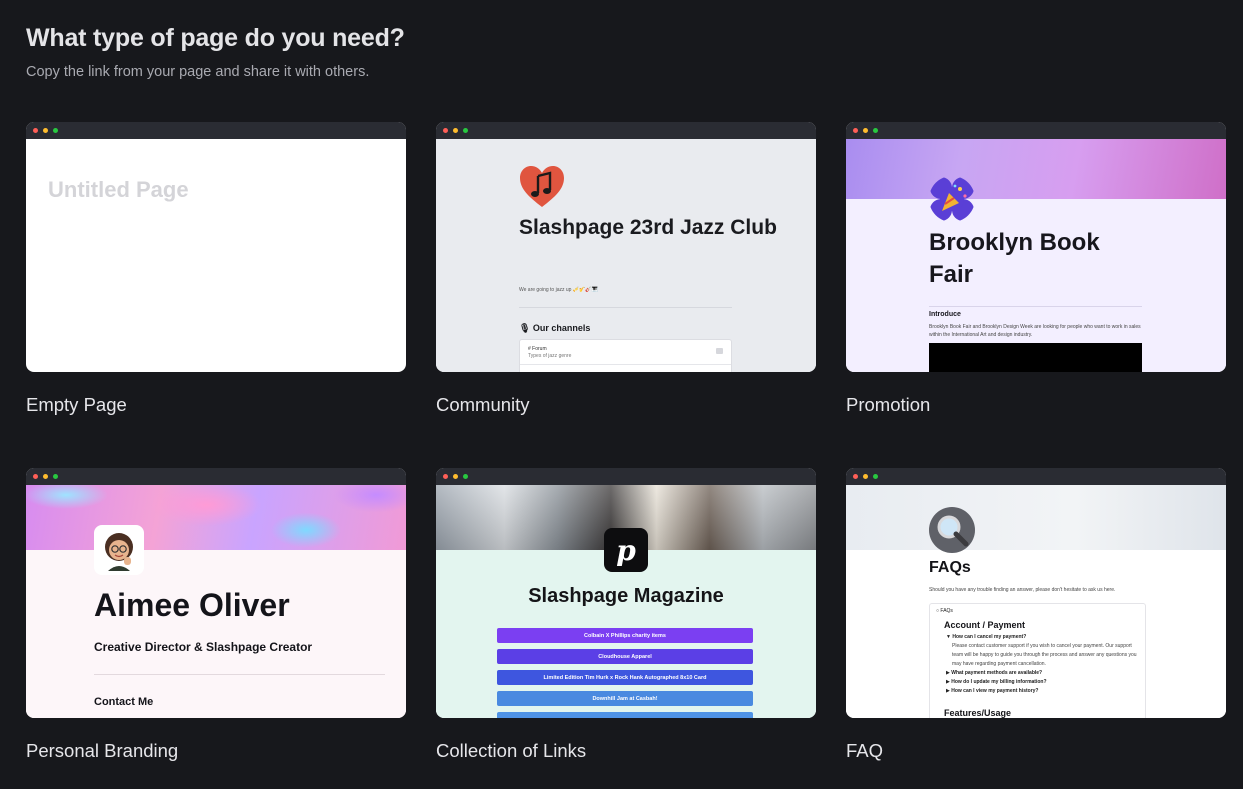  Describe the element at coordinates (888, 405) in the screenshot. I see `template-label: Promotion` at that location.